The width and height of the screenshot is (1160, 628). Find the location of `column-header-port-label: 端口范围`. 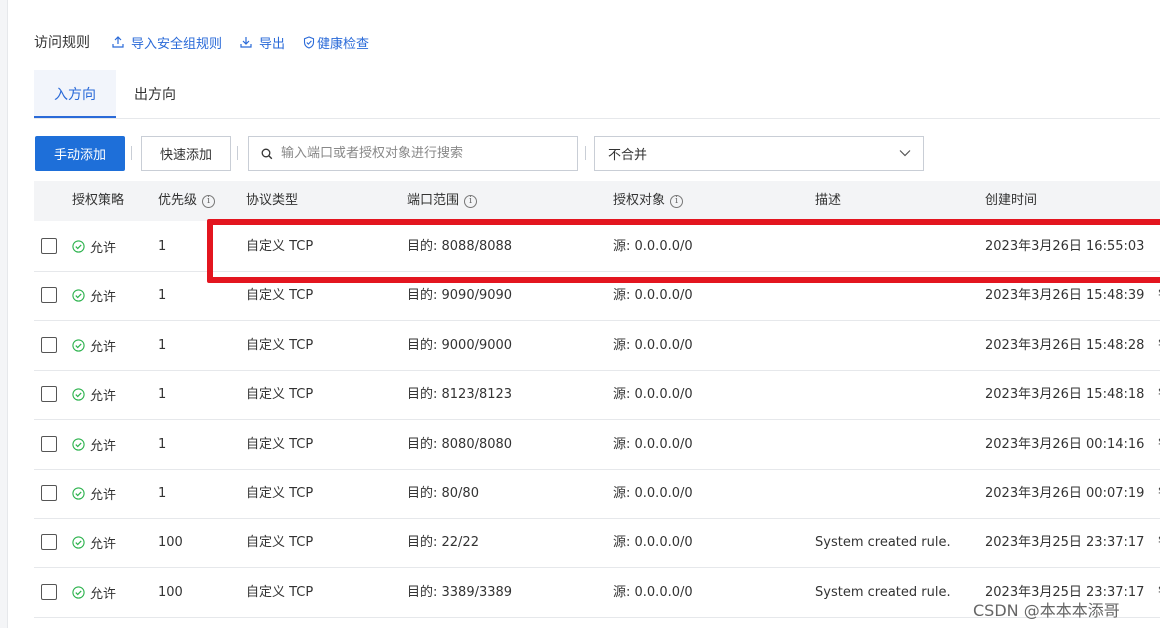

column-header-port-label: 端口范围 is located at coordinates (433, 200).